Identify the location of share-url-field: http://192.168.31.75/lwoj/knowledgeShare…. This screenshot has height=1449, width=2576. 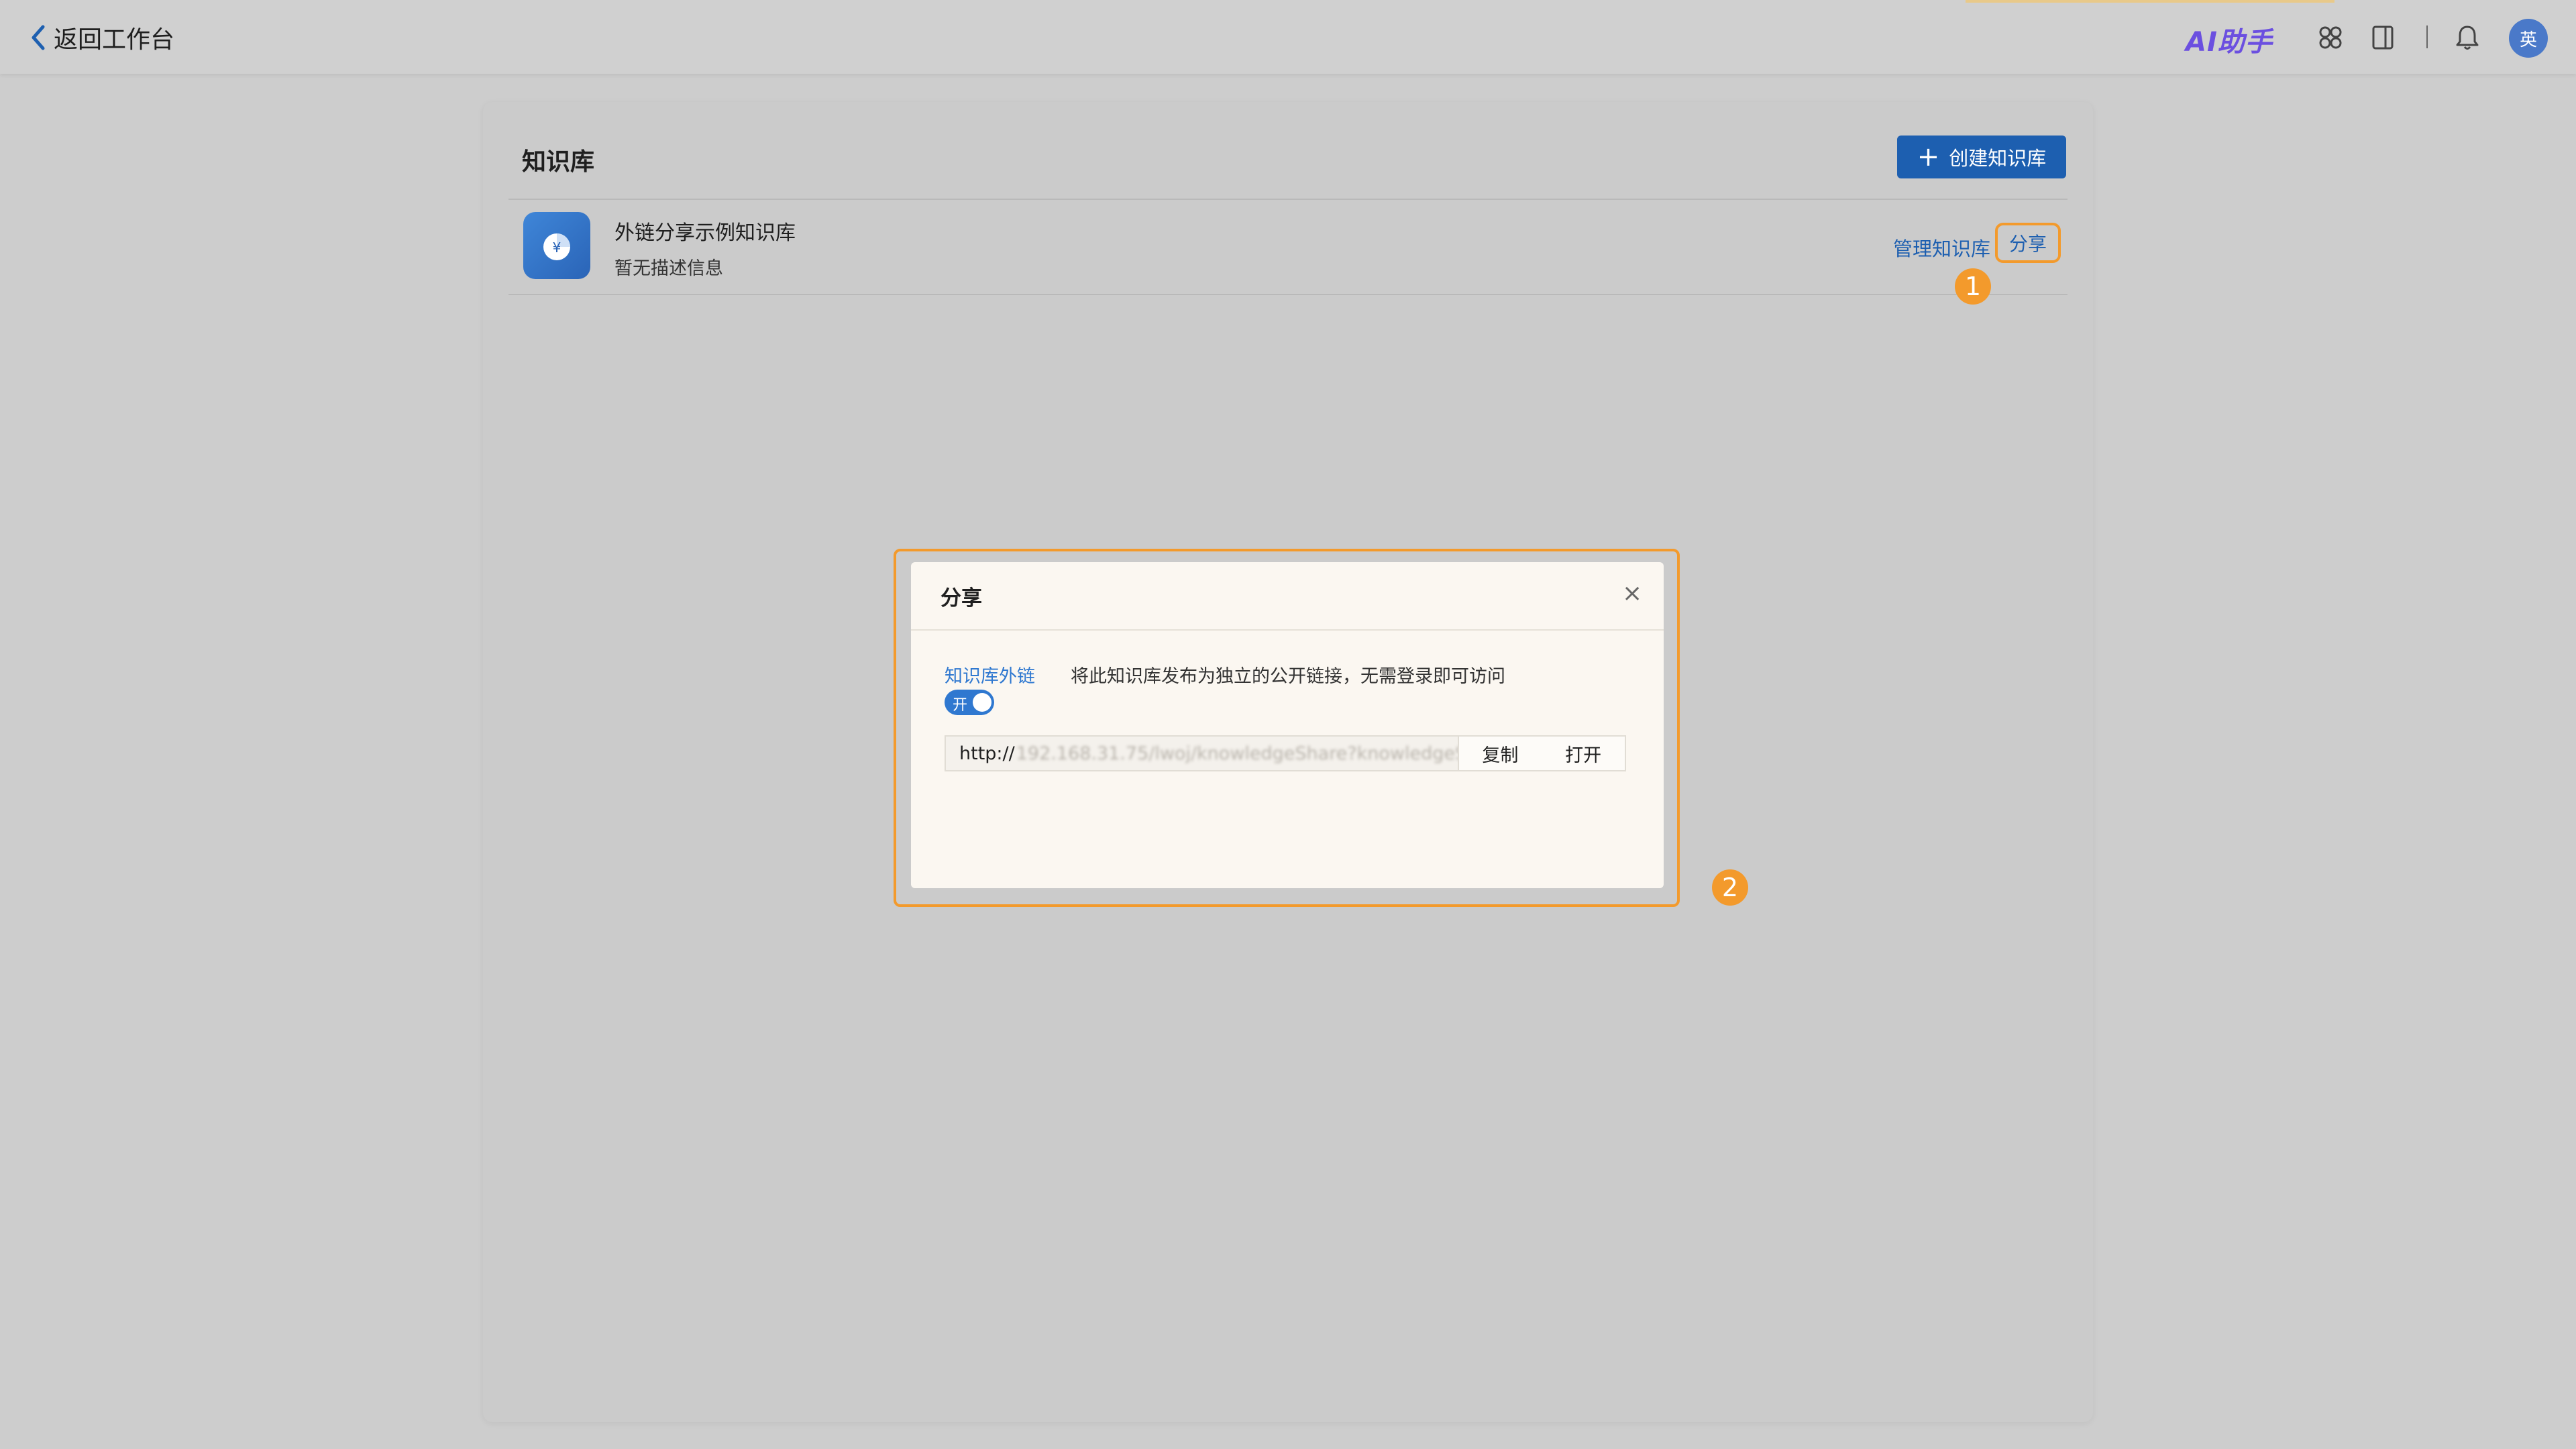
(1202, 753).